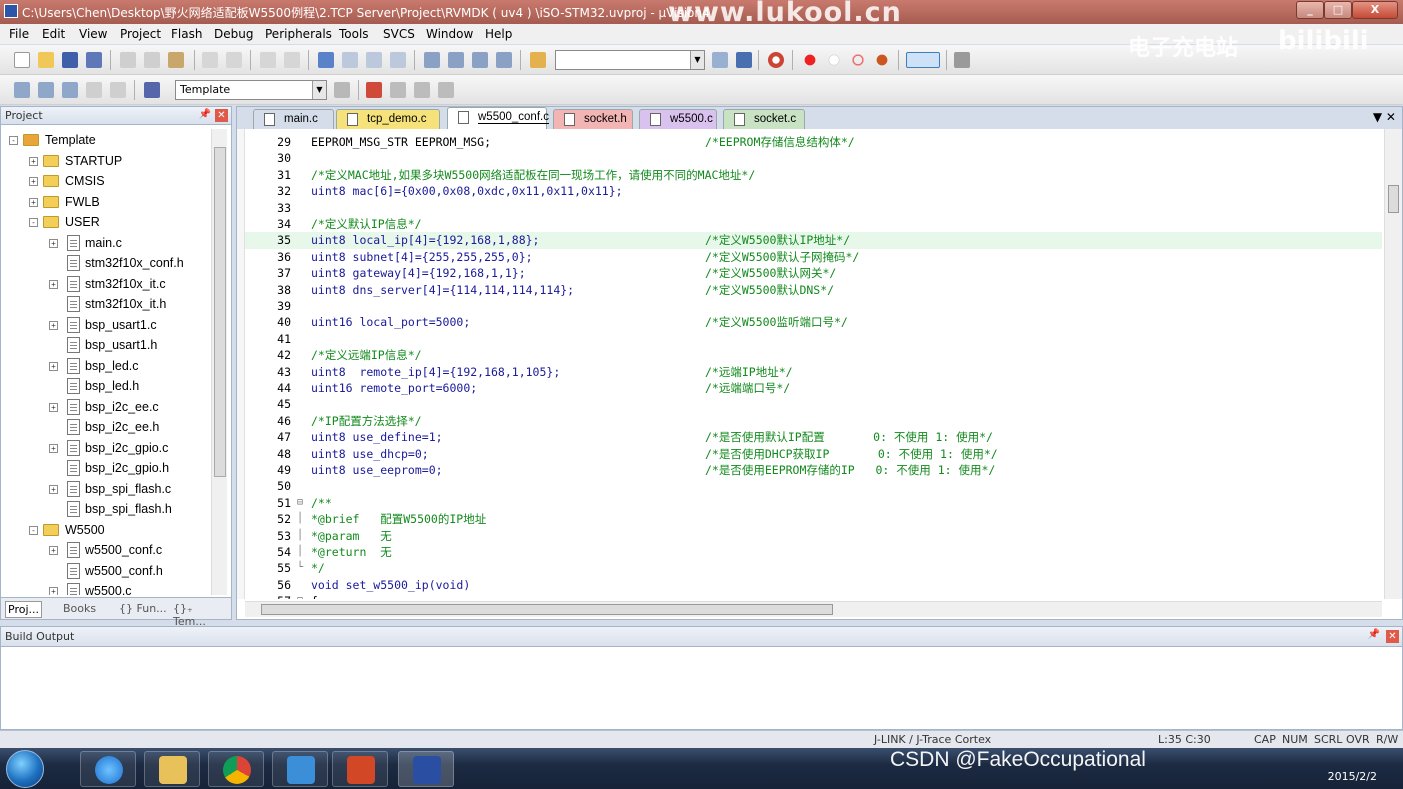 The width and height of the screenshot is (1403, 789). Describe the element at coordinates (70, 90) in the screenshot. I see `rebuild-icon` at that location.